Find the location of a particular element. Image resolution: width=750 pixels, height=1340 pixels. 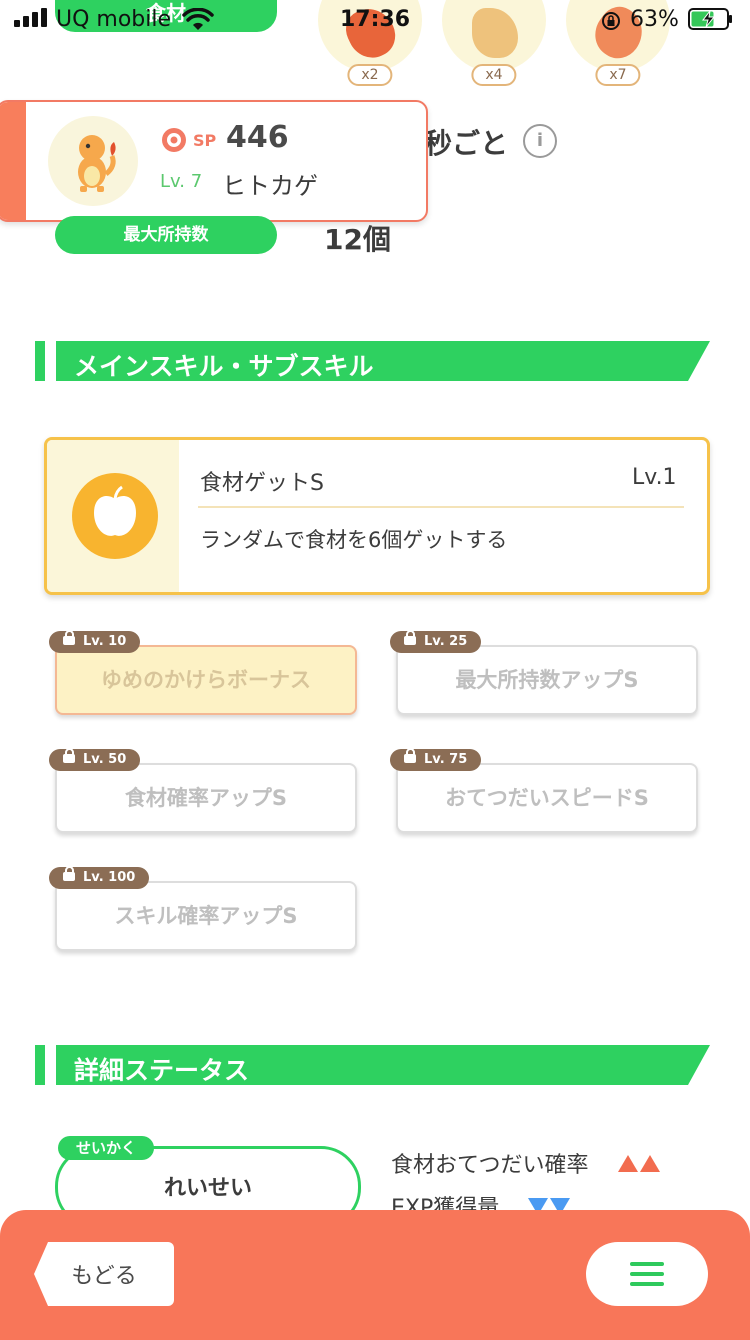

stat-up-arrows-icon is located at coordinates (639, 1165).